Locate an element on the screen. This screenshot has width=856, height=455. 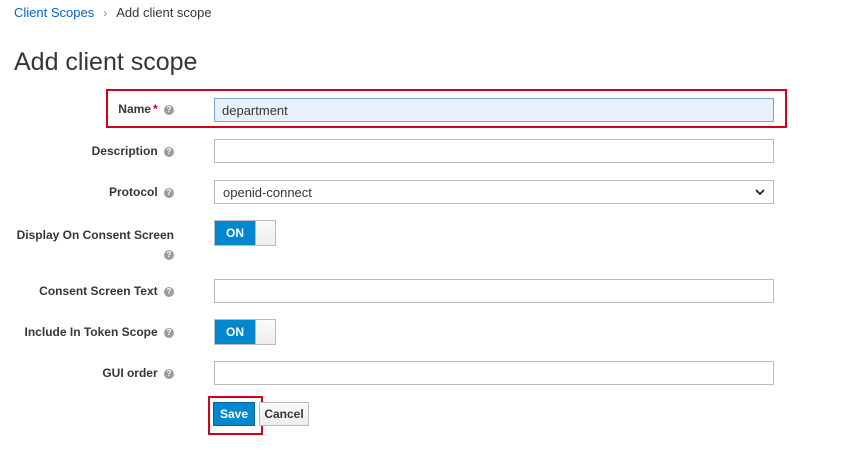
cancel-button: Cancel is located at coordinates (284, 414).